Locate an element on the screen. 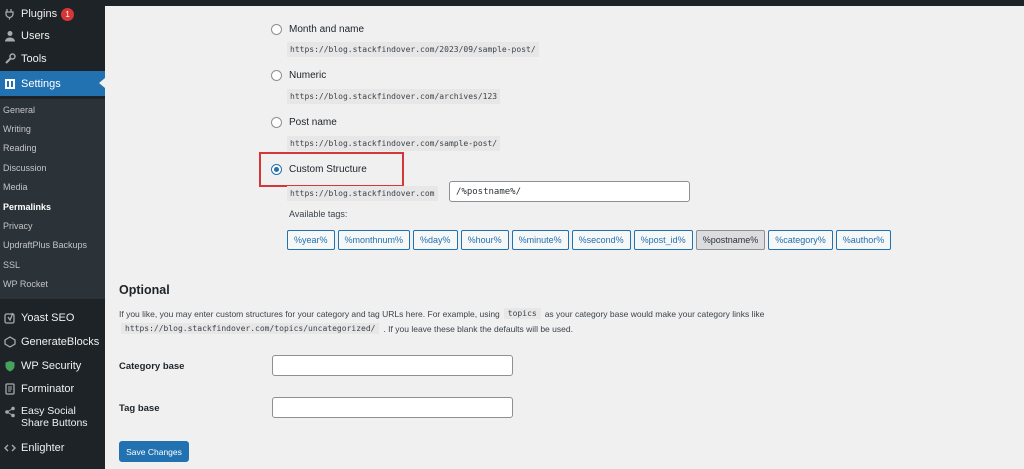 The width and height of the screenshot is (1024, 469). tag-button-year: %year% is located at coordinates (311, 240).